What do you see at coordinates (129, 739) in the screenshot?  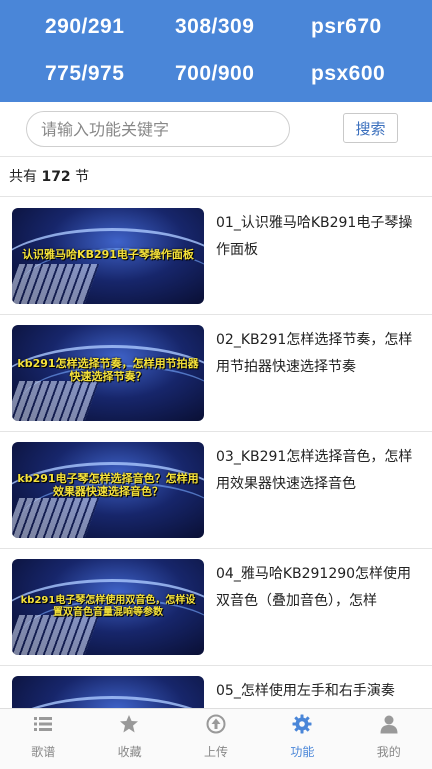 I see `tab-favorites: 收藏` at bounding box center [129, 739].